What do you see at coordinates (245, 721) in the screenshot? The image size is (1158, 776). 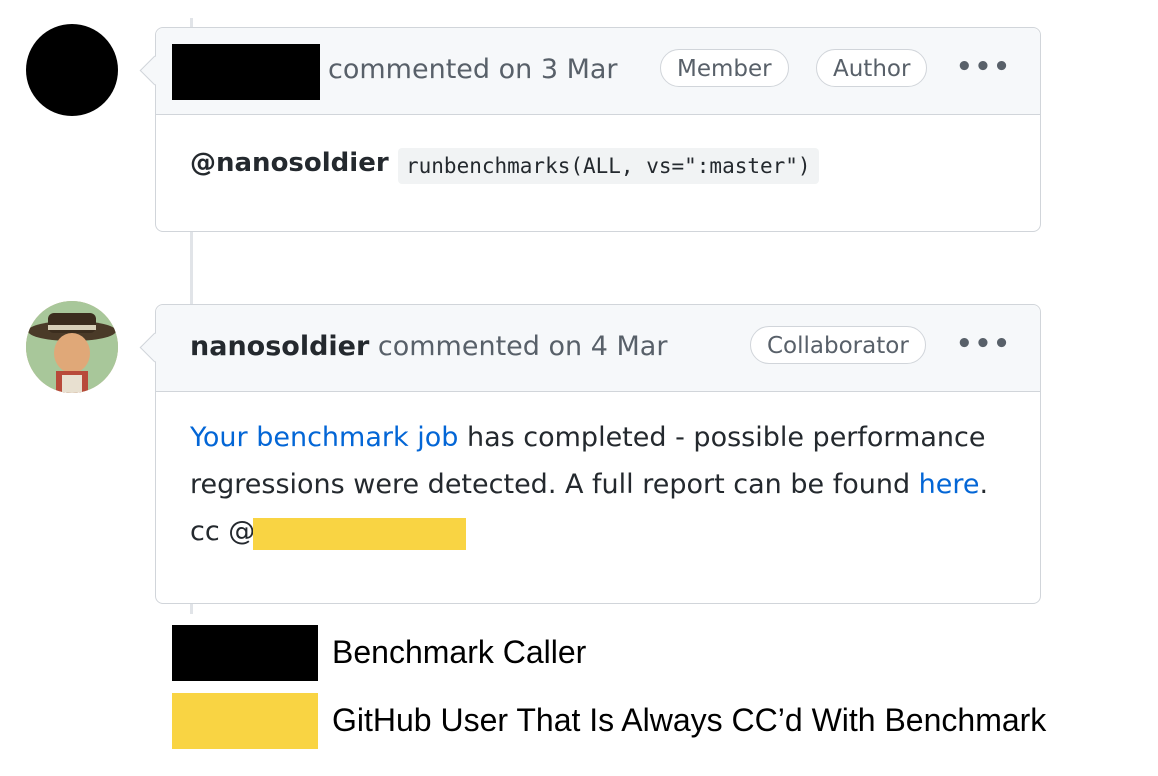 I see `legend-swatch-yellow` at bounding box center [245, 721].